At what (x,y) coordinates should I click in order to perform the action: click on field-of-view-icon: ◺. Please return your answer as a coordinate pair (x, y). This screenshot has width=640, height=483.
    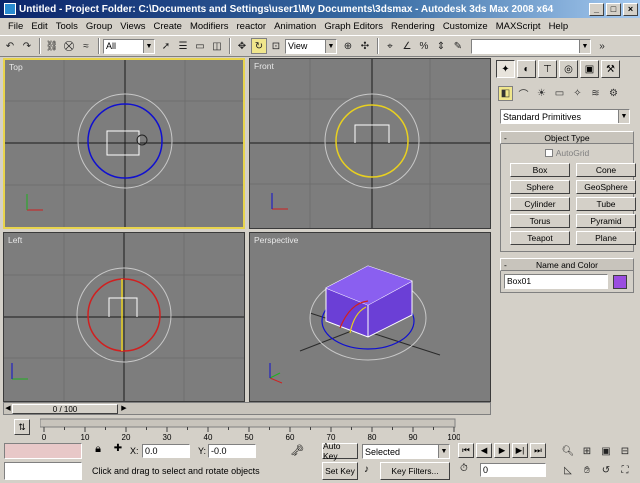
    Looking at the image, I should click on (568, 470).